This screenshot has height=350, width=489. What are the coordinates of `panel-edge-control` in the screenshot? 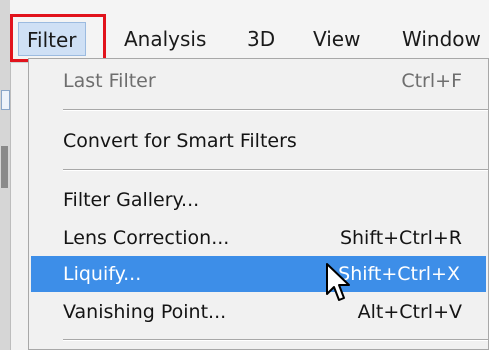 It's located at (5, 100).